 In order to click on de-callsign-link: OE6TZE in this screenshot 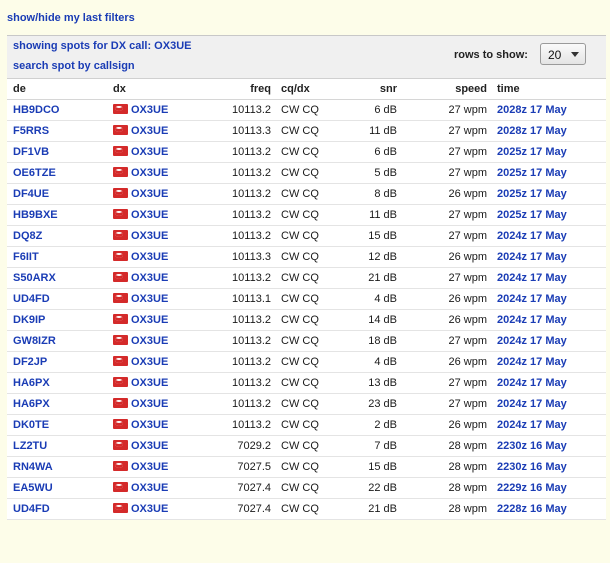, I will do `click(34, 173)`.